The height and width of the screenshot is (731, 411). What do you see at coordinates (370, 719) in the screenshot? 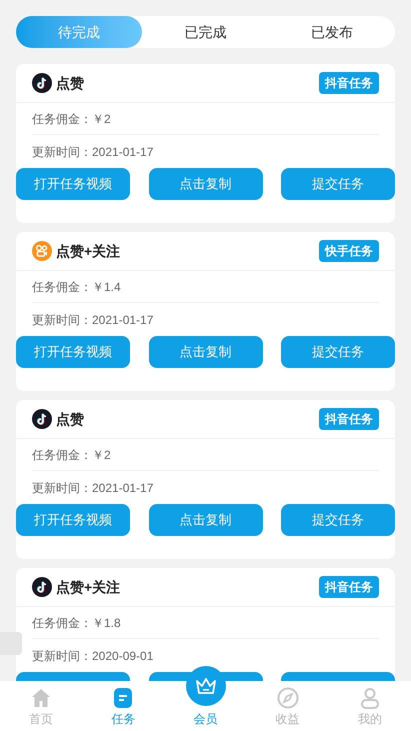
I see `nav-item: 我的` at bounding box center [370, 719].